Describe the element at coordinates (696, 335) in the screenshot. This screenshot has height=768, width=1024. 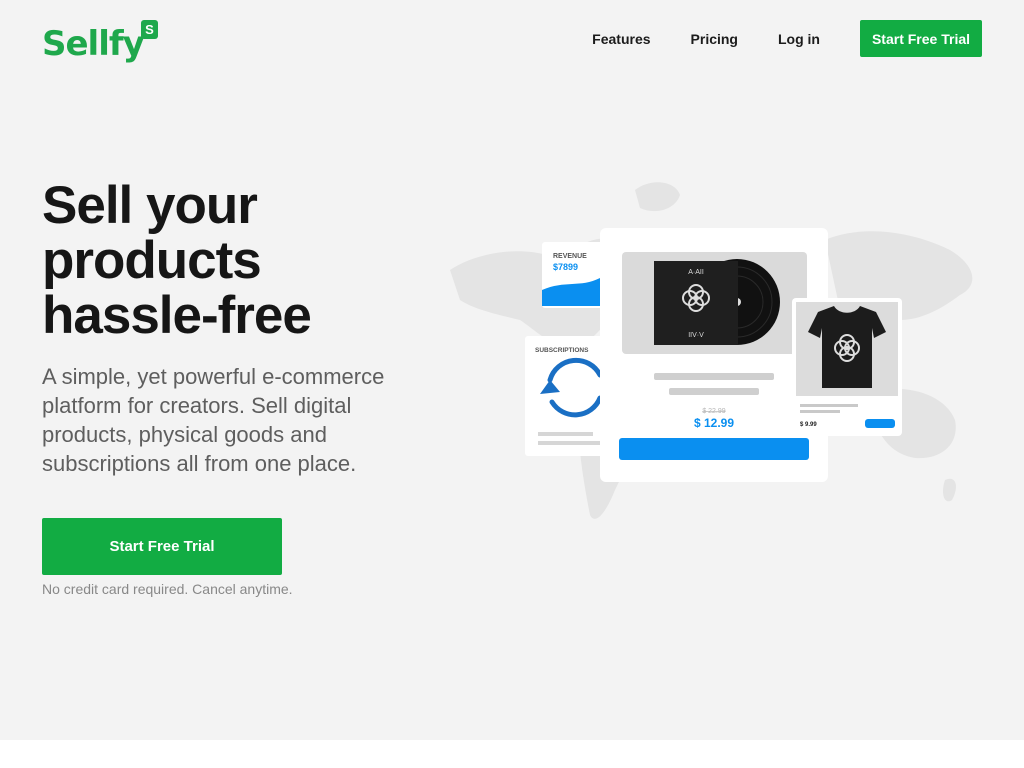
I see `album-bottom-text: IIV·V` at that location.